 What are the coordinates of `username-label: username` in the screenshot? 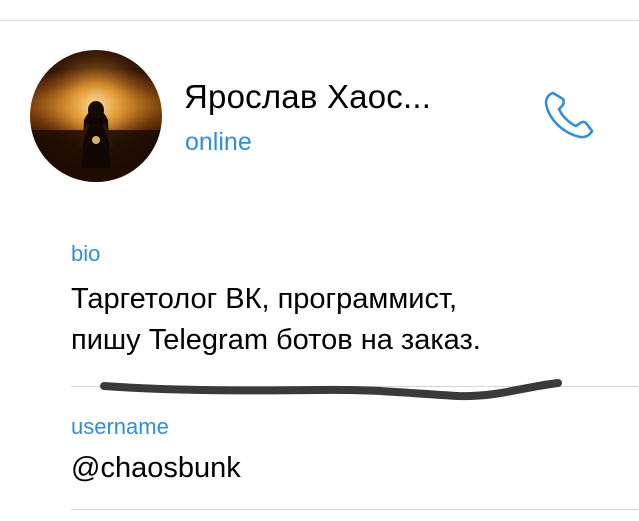 It's located at (120, 426).